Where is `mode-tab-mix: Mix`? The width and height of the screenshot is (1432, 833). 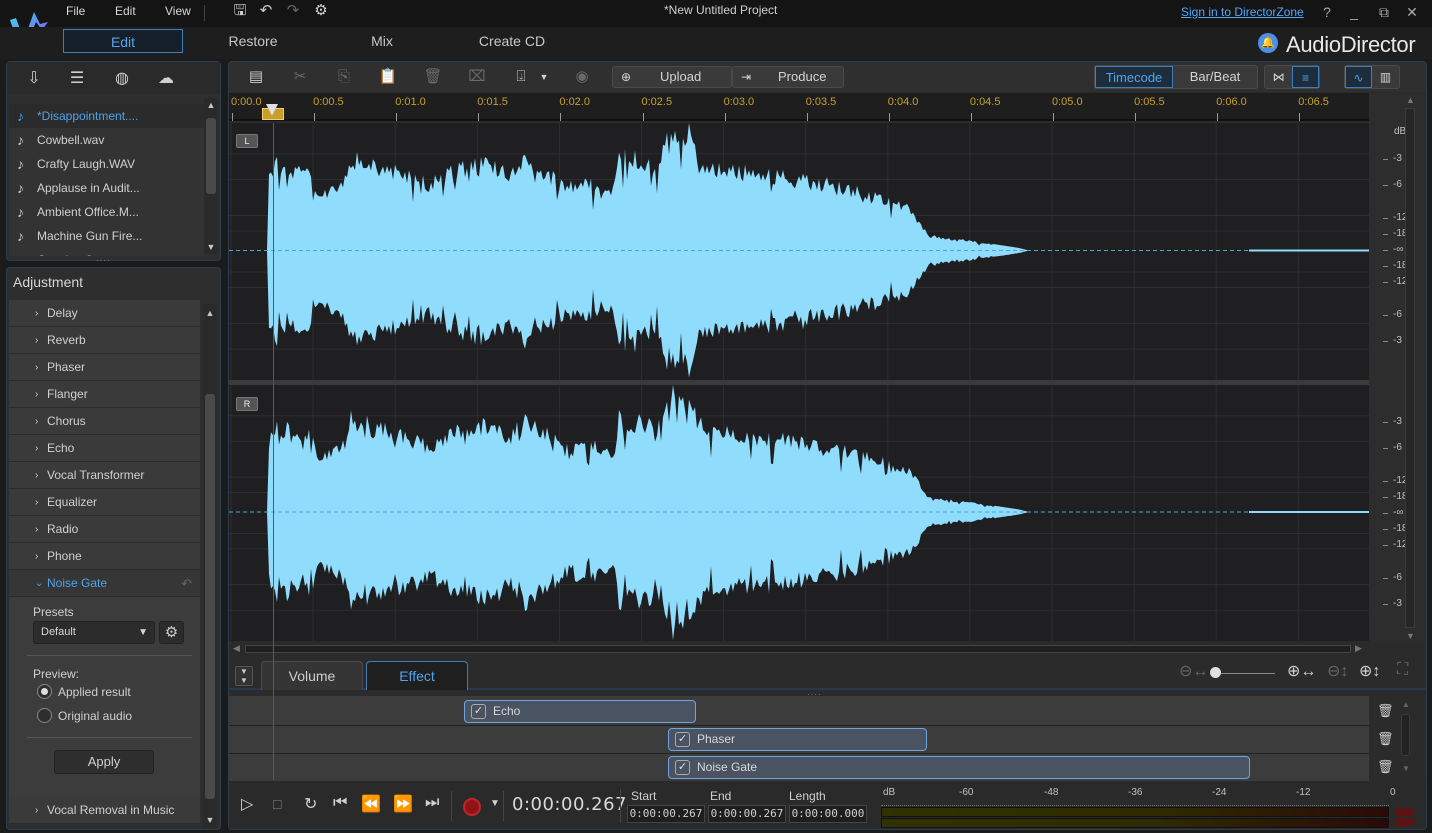 mode-tab-mix: Mix is located at coordinates (382, 41).